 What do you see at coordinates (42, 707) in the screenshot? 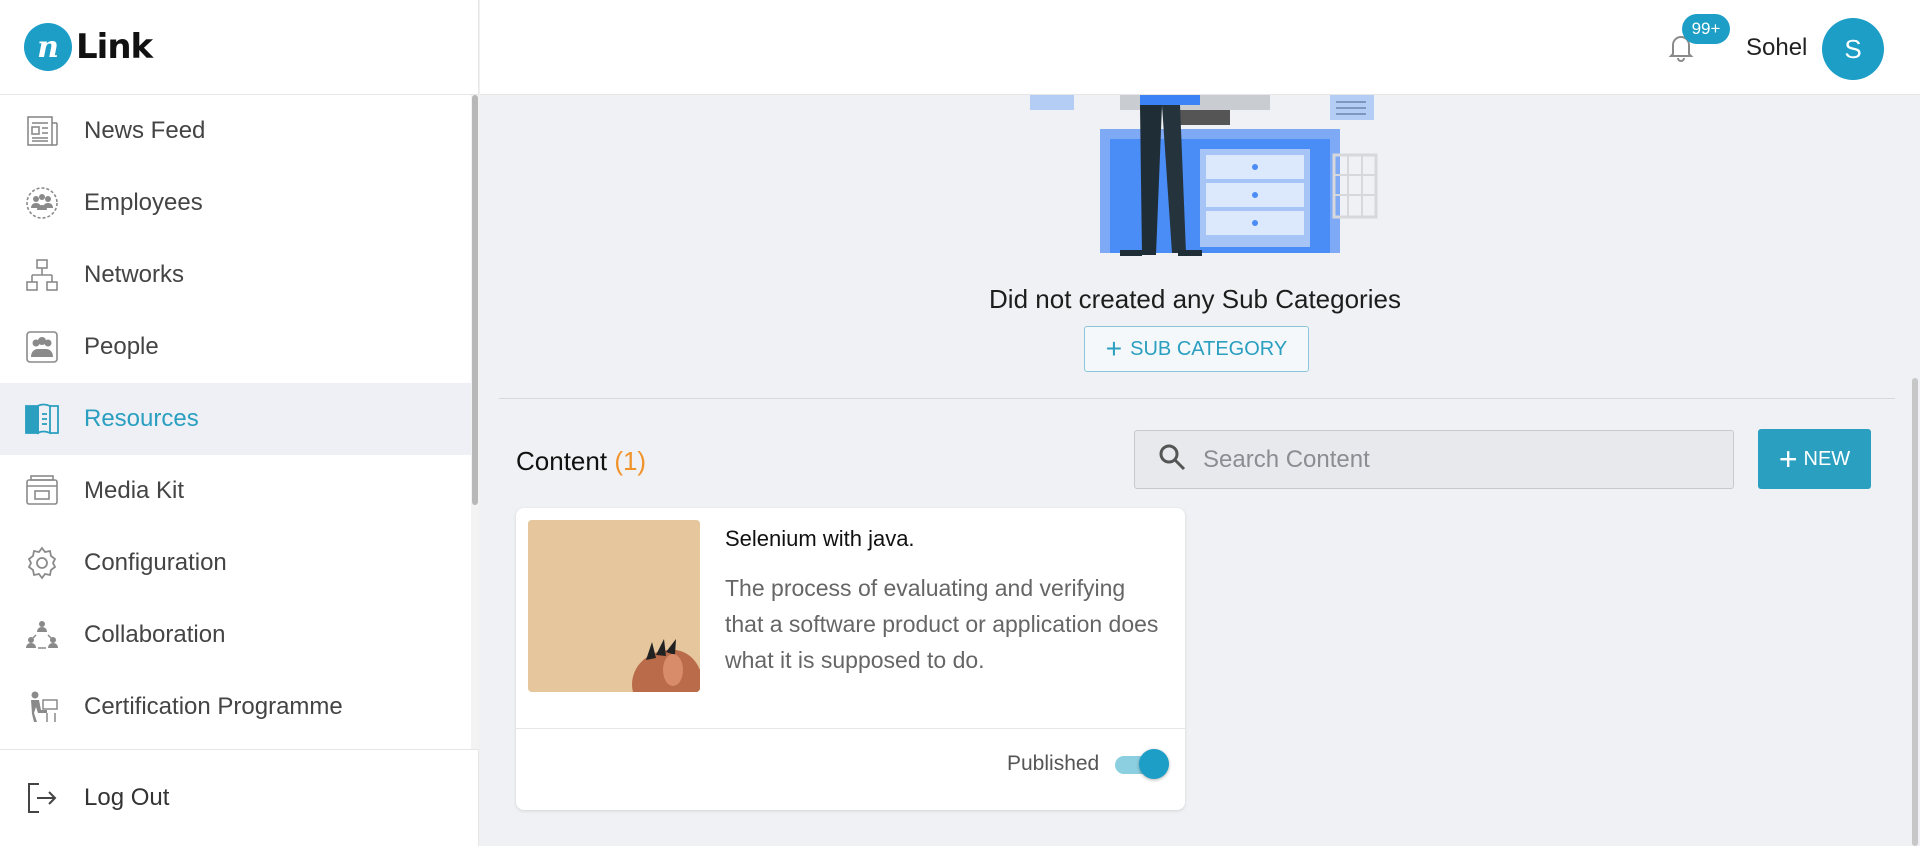
I see `certification-icon` at bounding box center [42, 707].